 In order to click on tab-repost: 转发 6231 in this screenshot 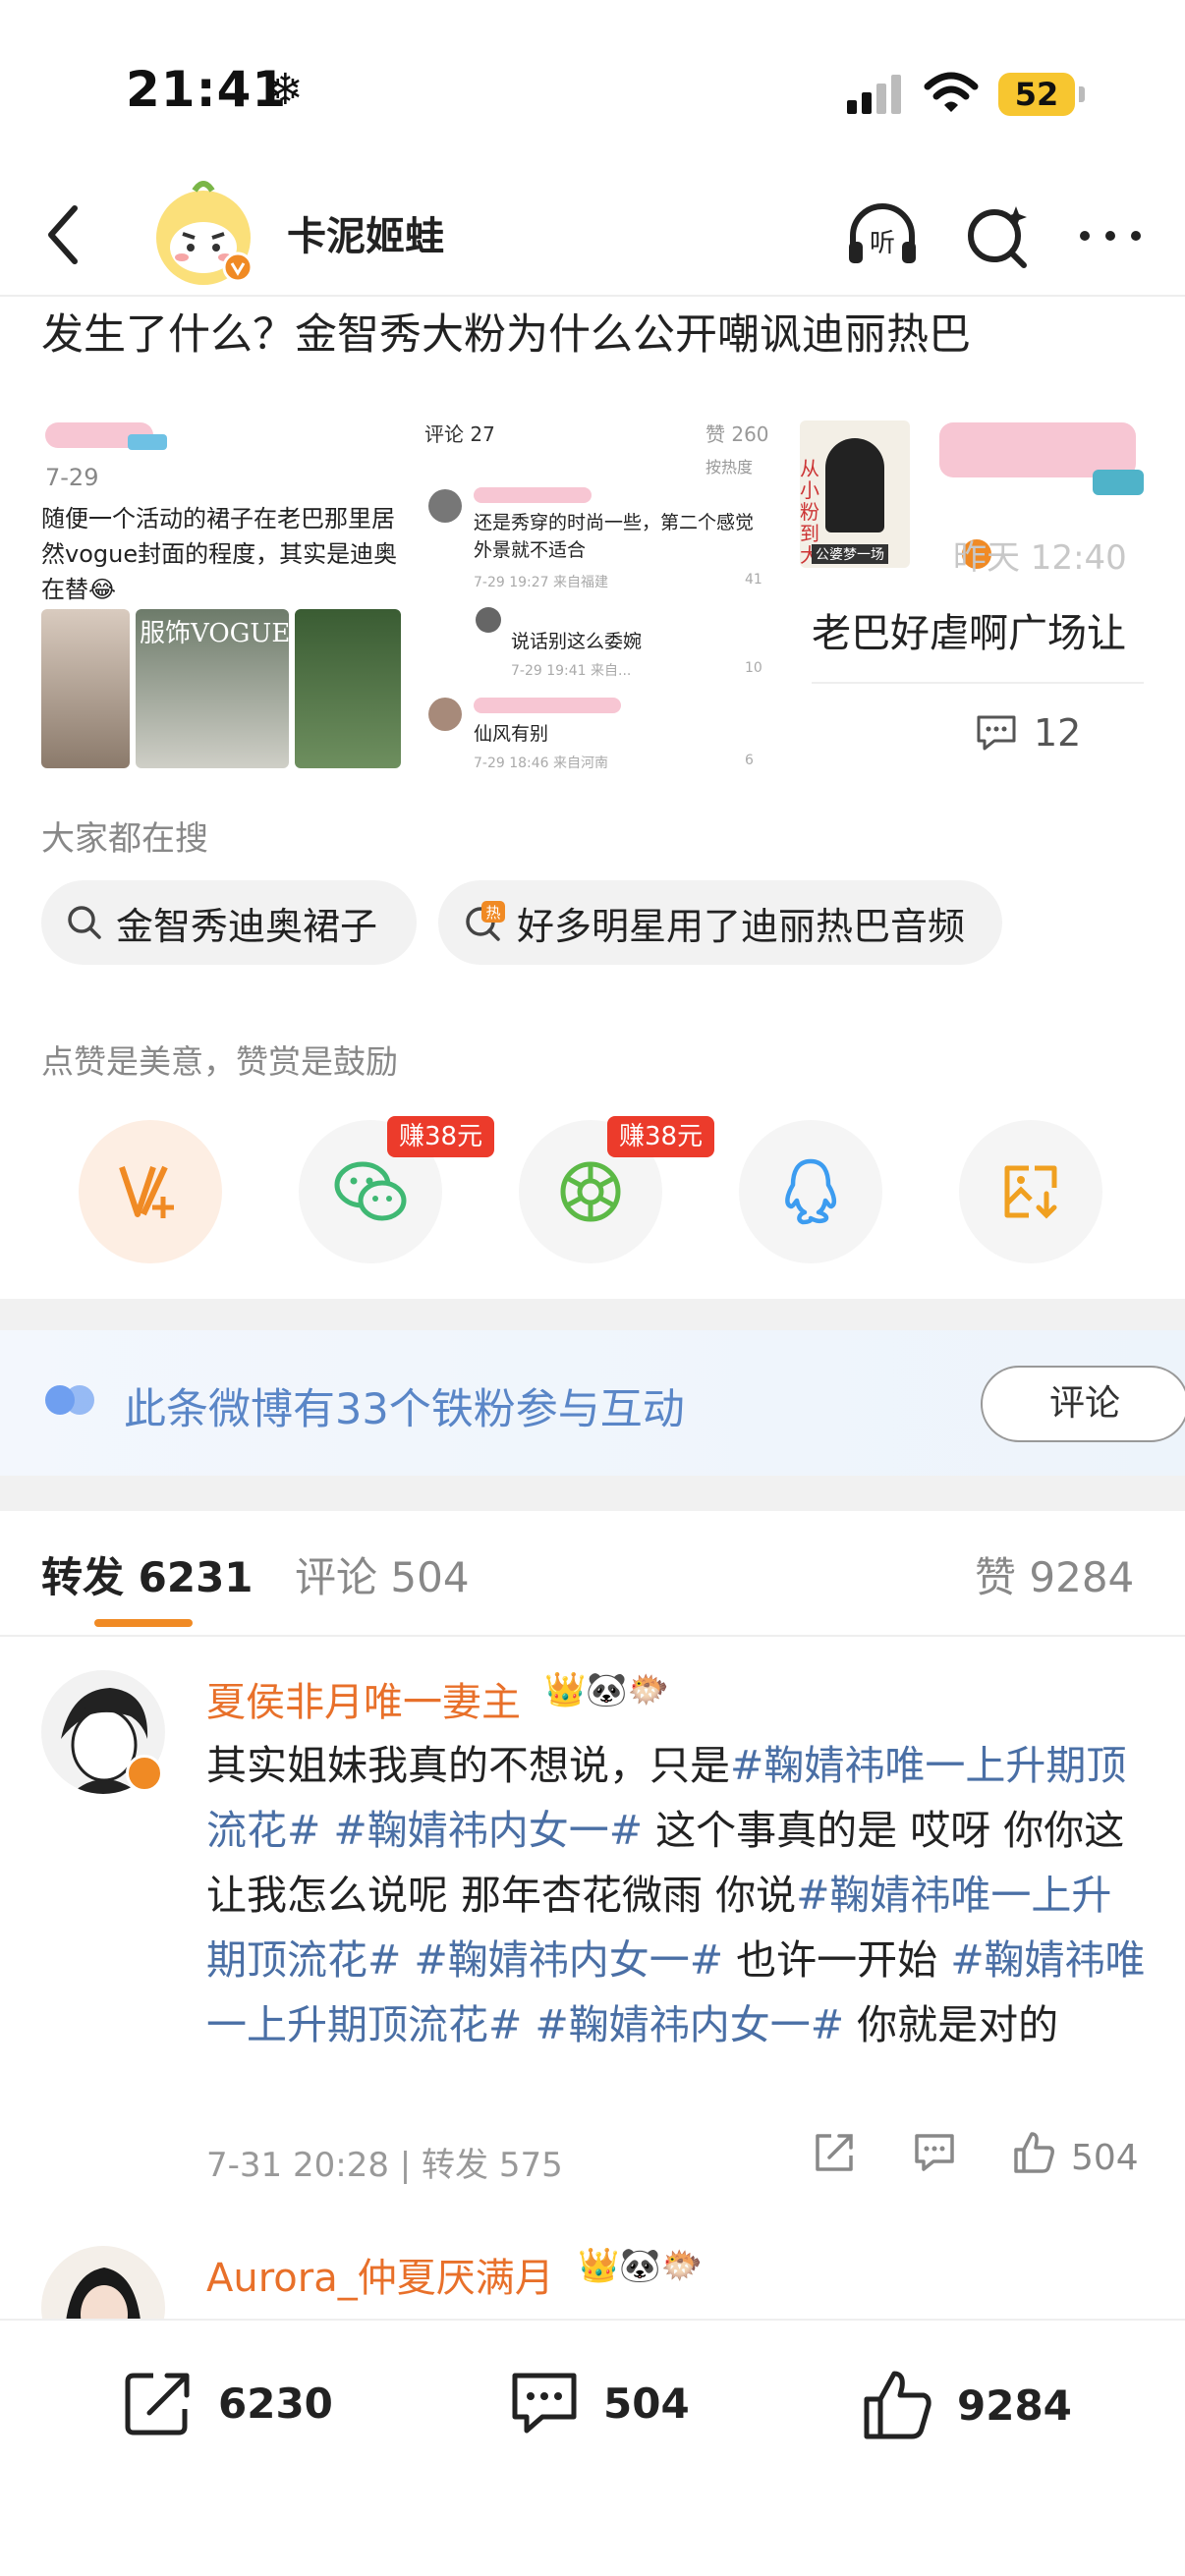, I will do `click(148, 1574)`.